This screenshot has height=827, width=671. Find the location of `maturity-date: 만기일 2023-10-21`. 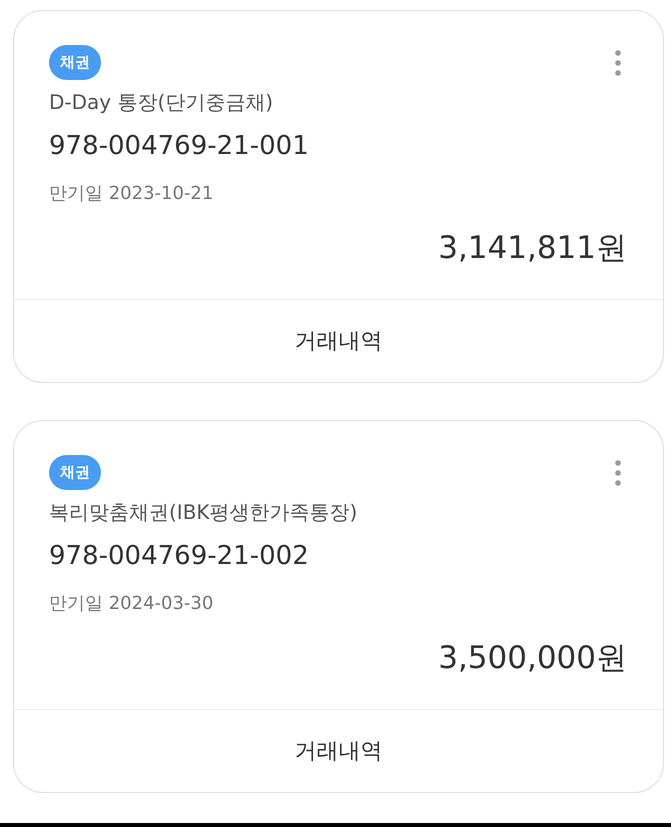

maturity-date: 만기일 2023-10-21 is located at coordinates (131, 194).